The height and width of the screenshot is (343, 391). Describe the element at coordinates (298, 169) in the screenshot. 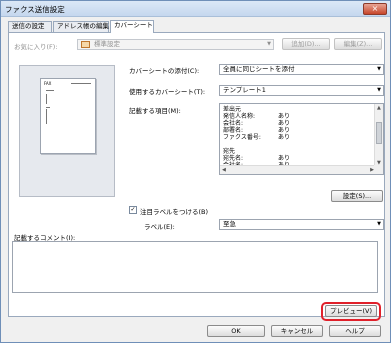

I see `items-horizontal-scrollbar: ◀ ▶` at that location.